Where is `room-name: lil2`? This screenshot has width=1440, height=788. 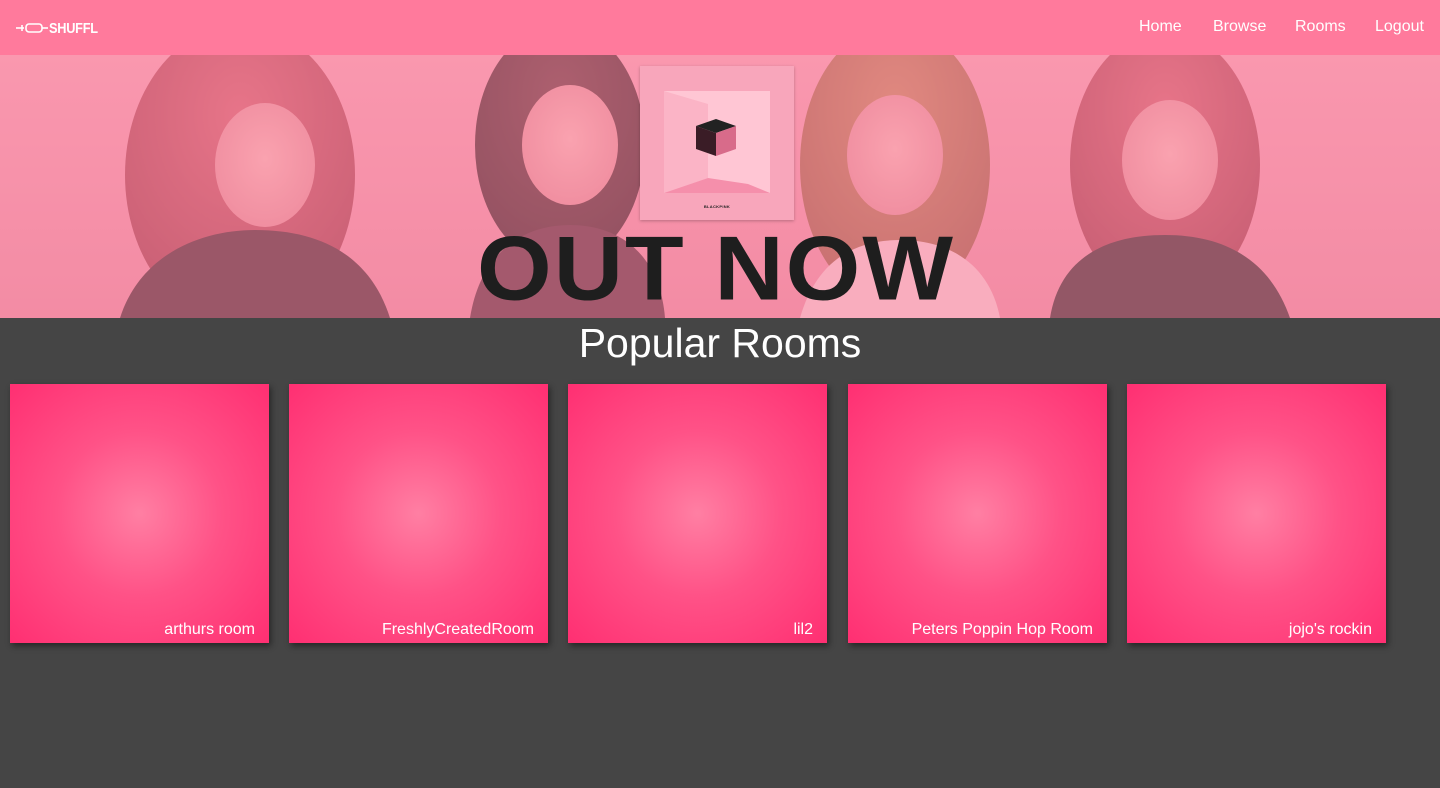
room-name: lil2 is located at coordinates (803, 629).